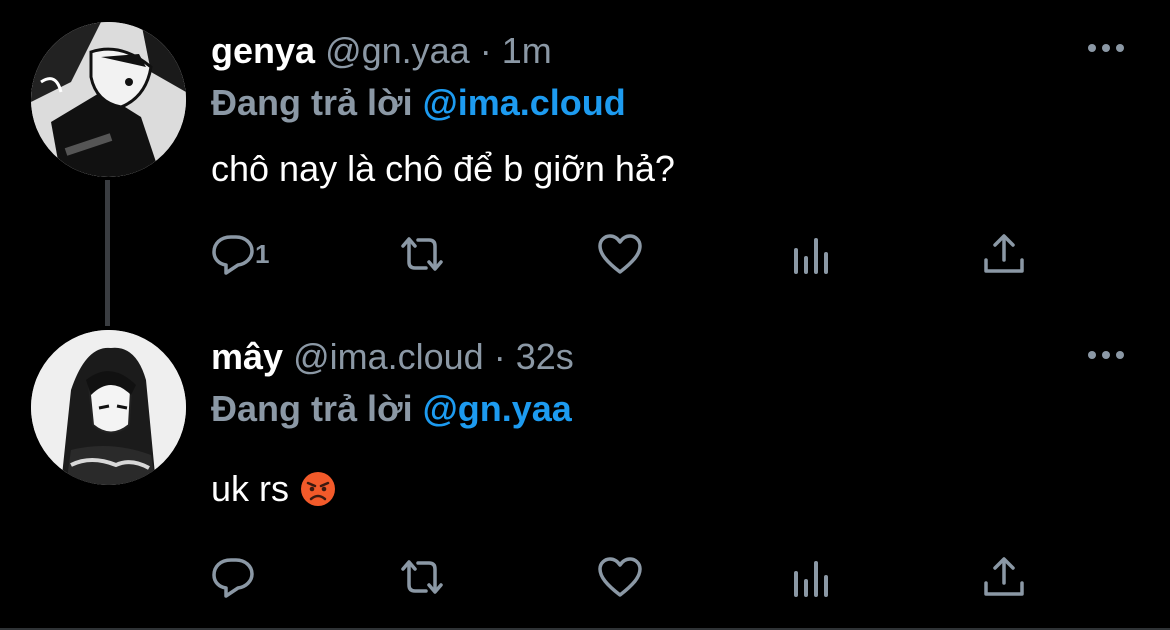 Image resolution: width=1170 pixels, height=630 pixels. I want to click on action-bar, so click(626, 577).